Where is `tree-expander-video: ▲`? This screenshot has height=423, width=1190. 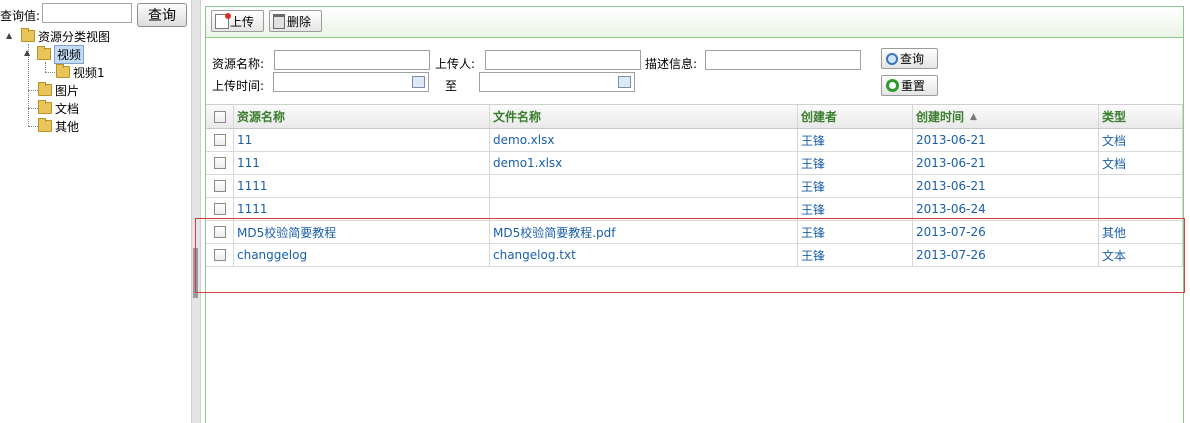 tree-expander-video: ▲ is located at coordinates (27, 52).